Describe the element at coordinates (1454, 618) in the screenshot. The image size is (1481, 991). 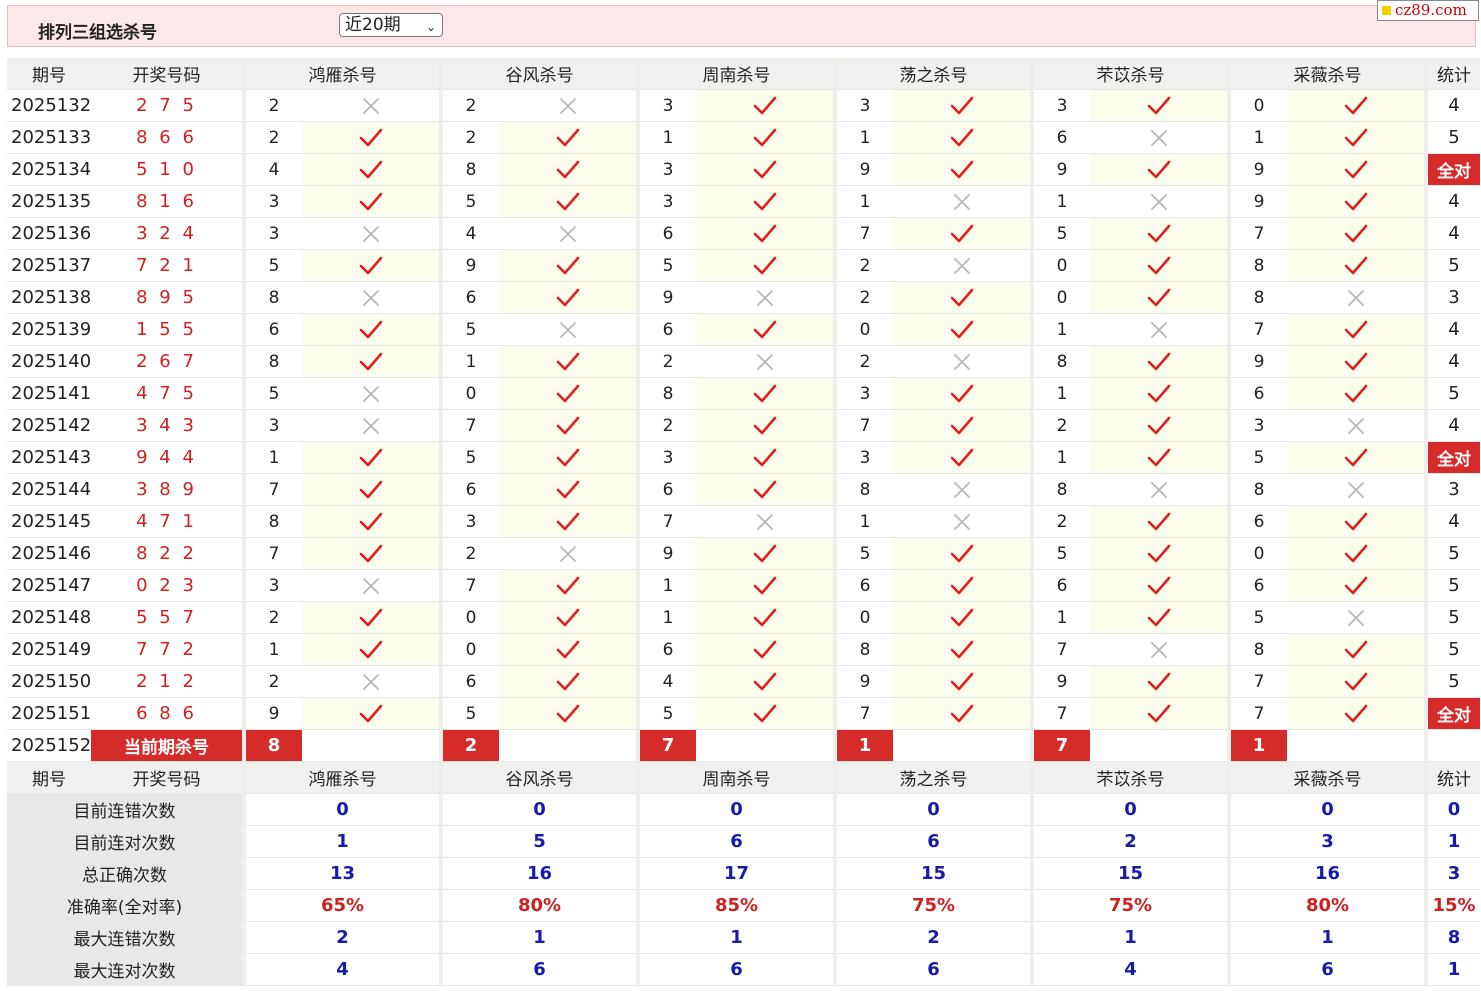
I see `row-stat-cell: 5` at that location.